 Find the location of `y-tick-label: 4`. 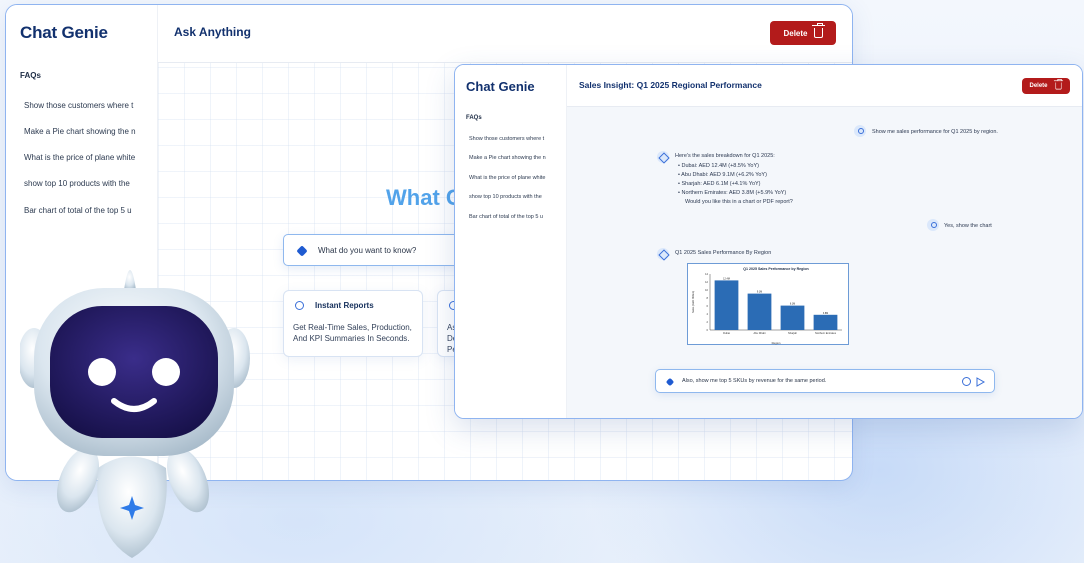

y-tick-label: 4 is located at coordinates (708, 314).